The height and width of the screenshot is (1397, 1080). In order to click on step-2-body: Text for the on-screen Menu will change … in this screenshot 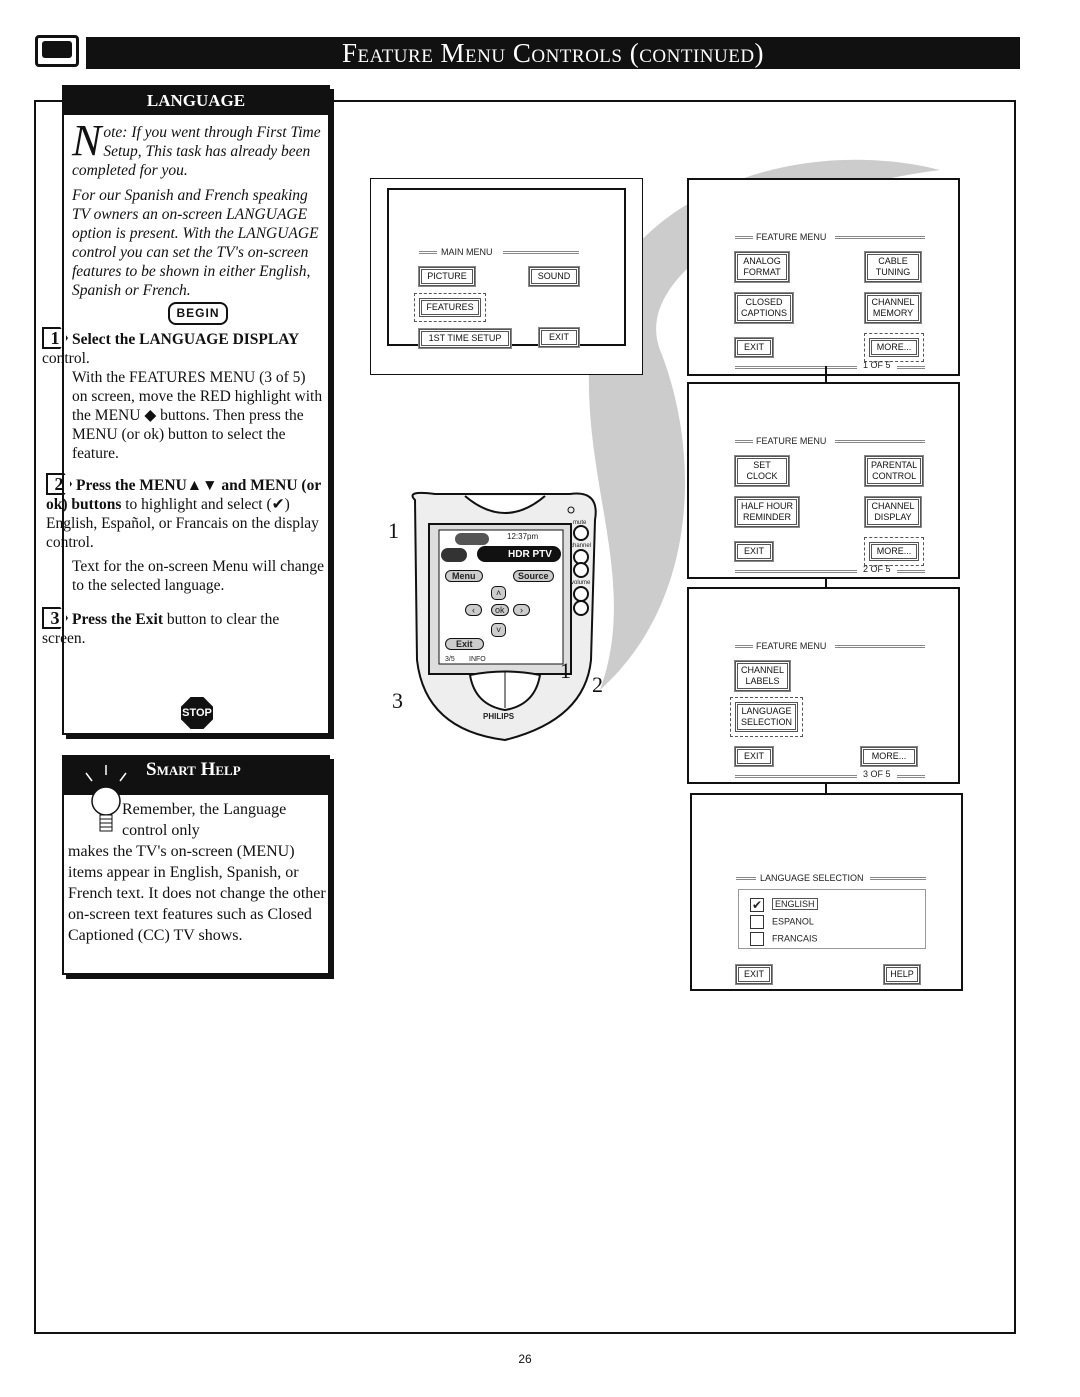, I will do `click(198, 576)`.